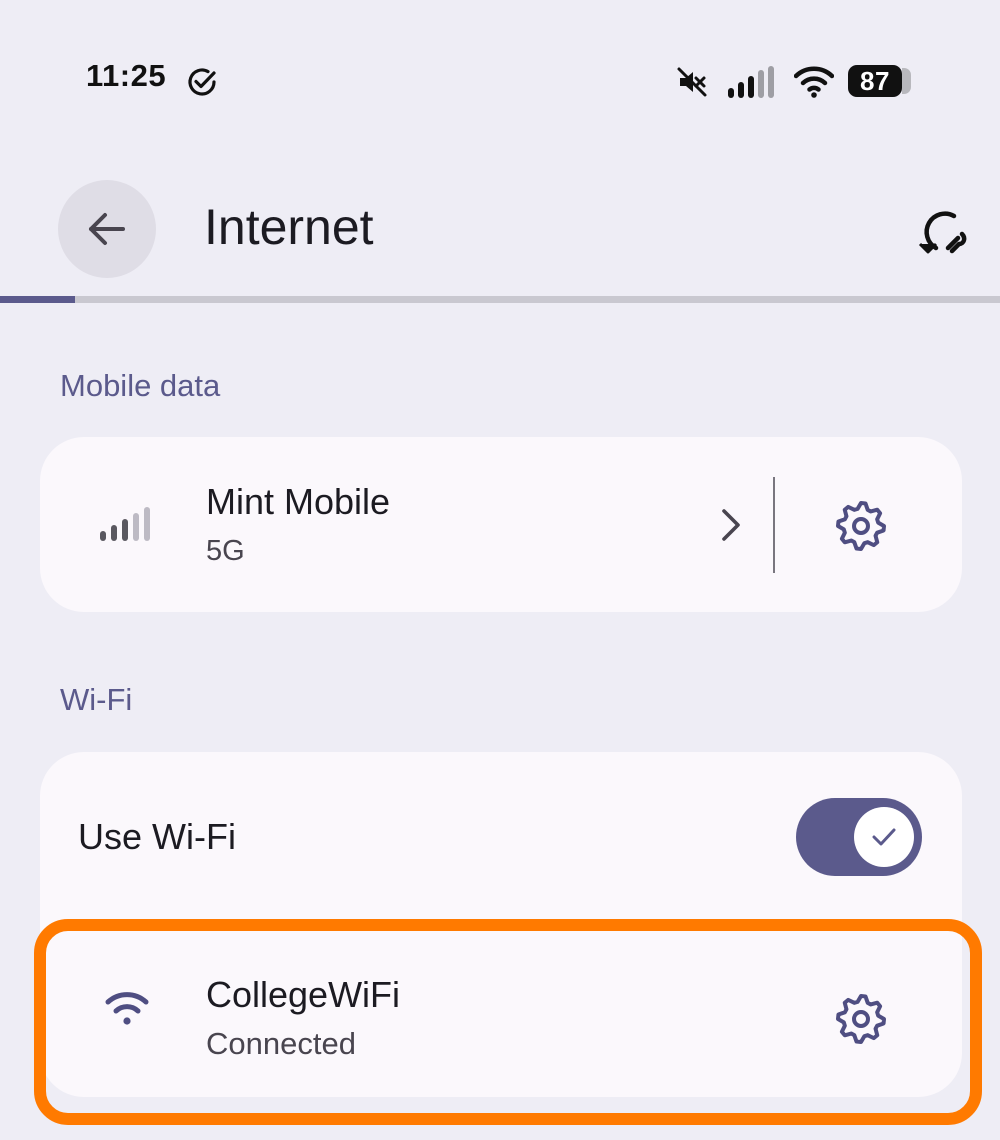  What do you see at coordinates (289, 227) in the screenshot?
I see `page-title: Internet` at bounding box center [289, 227].